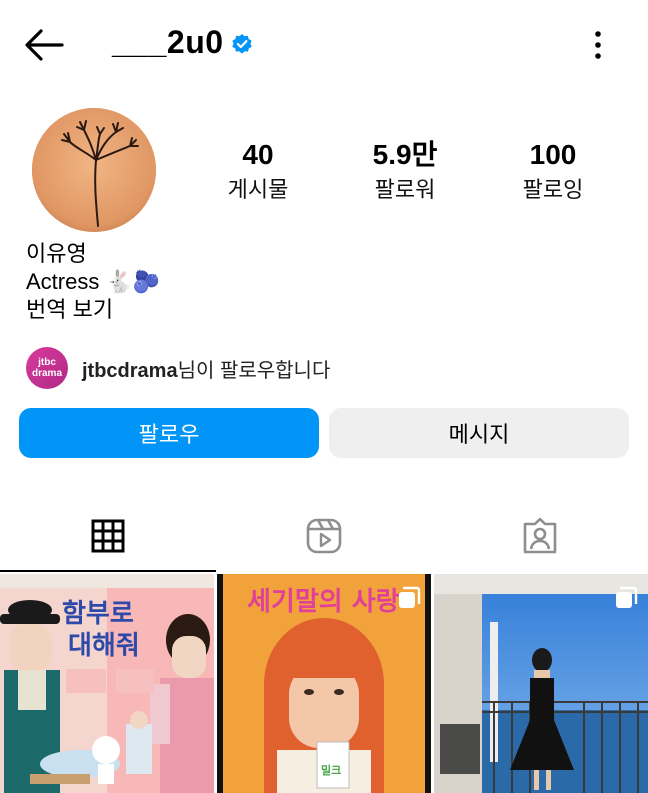  I want to click on jtbcdrama-avatar: jtbc drama, so click(47, 368).